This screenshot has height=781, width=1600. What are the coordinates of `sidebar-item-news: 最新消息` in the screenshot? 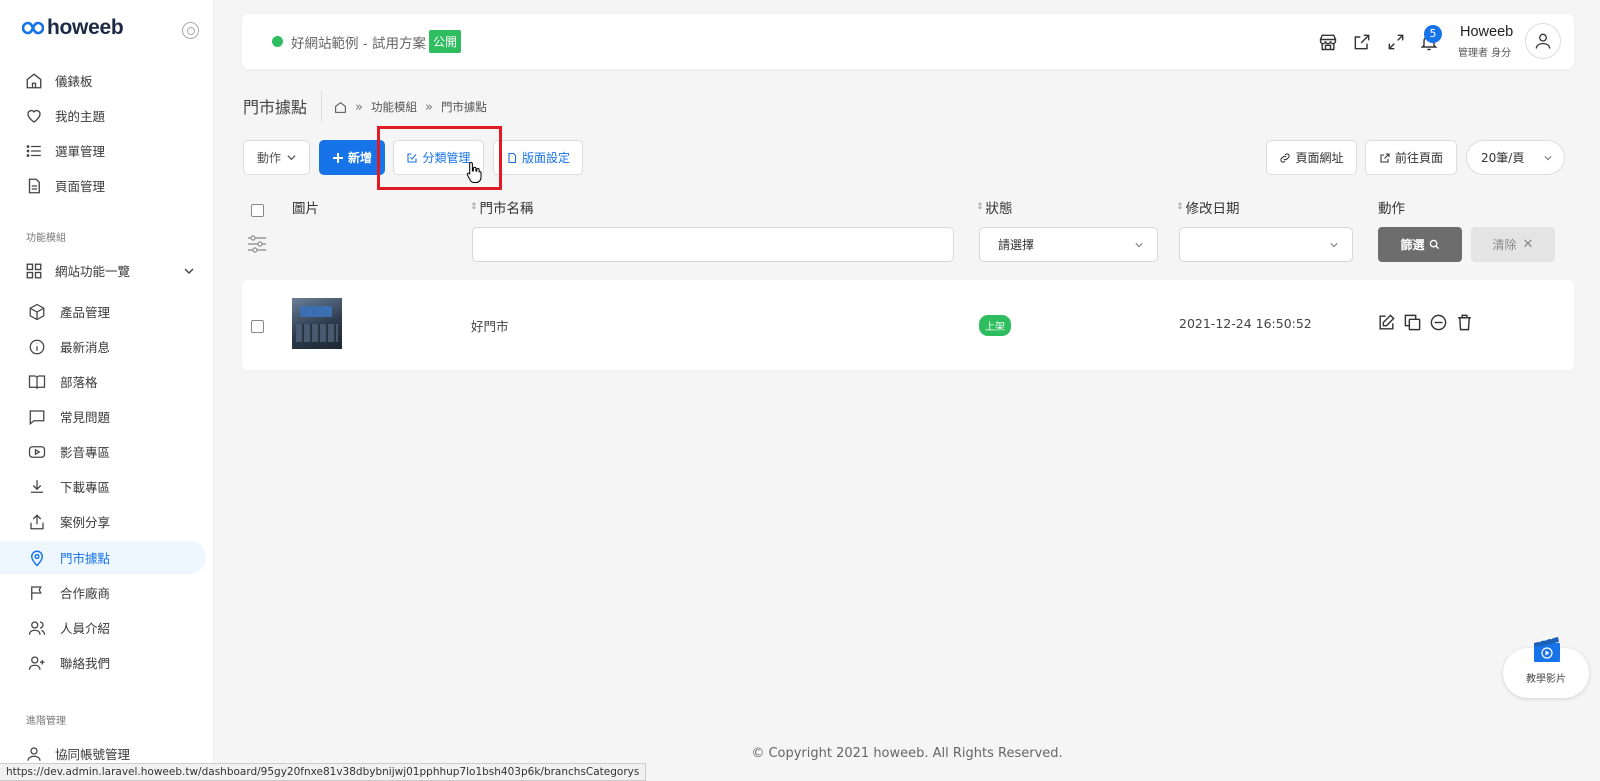 It's located at (103, 346).